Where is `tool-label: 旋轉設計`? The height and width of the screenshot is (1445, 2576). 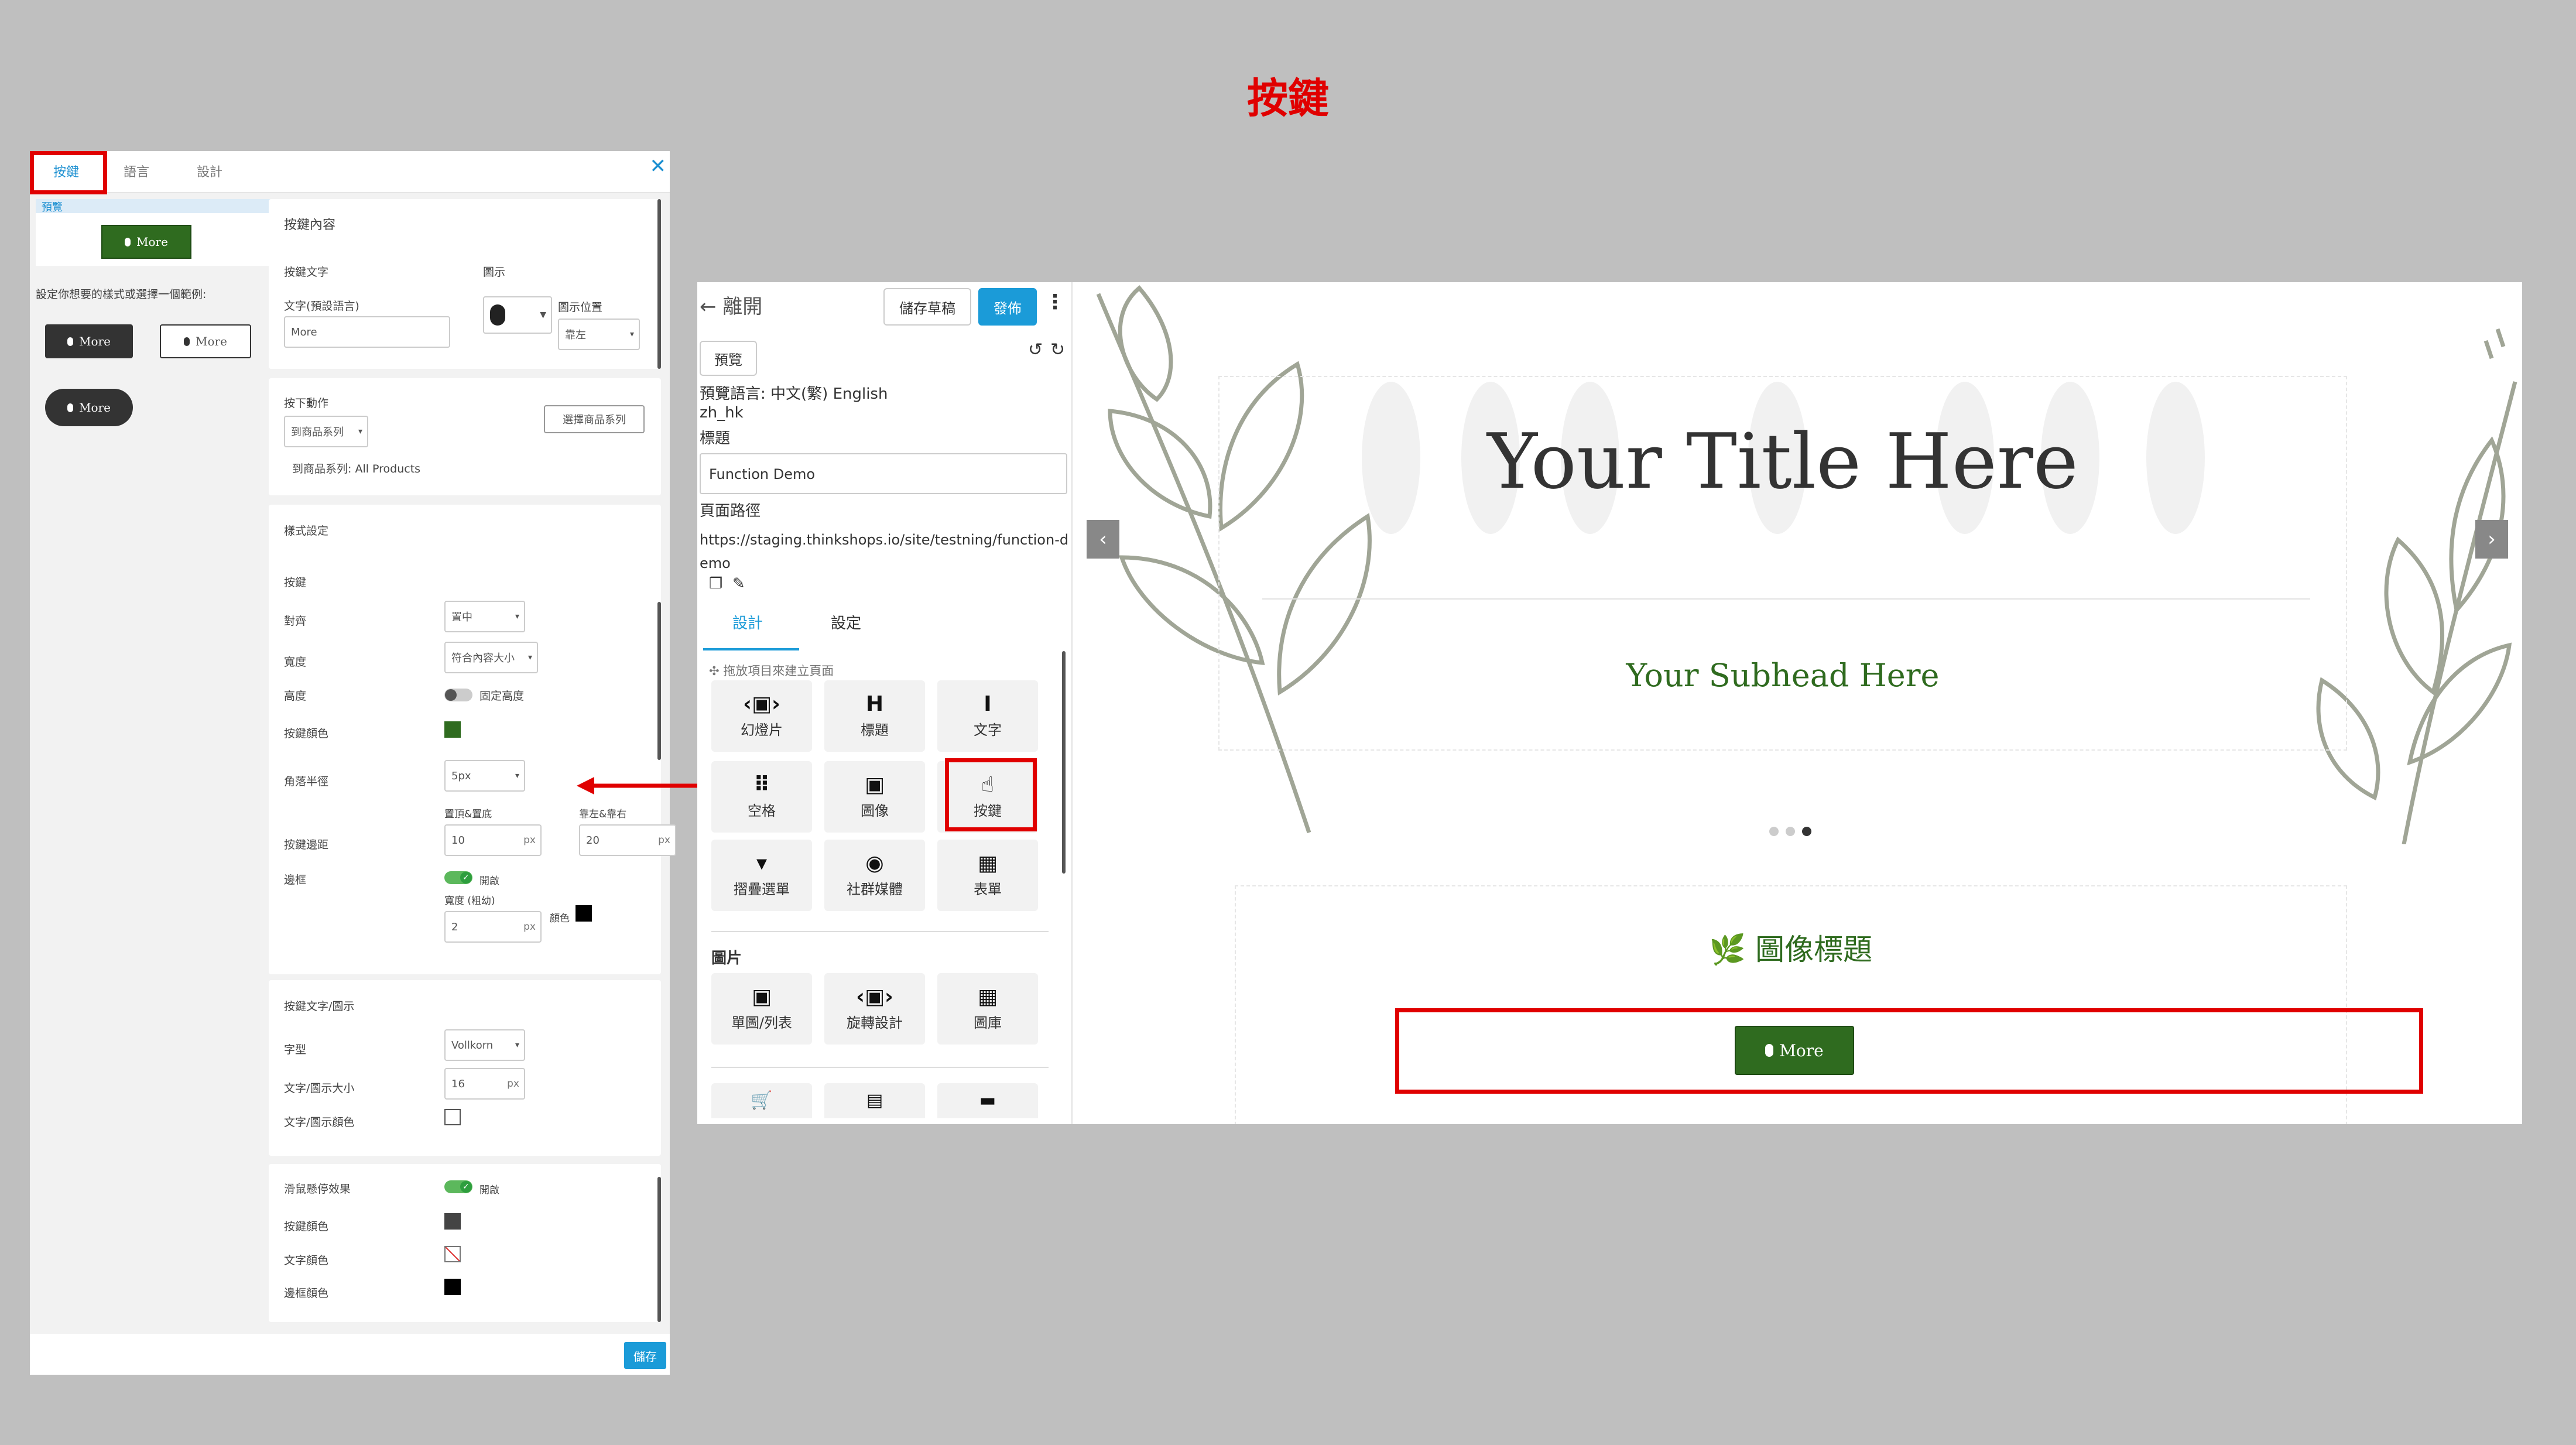
tool-label: 旋轉設計 is located at coordinates (875, 1022).